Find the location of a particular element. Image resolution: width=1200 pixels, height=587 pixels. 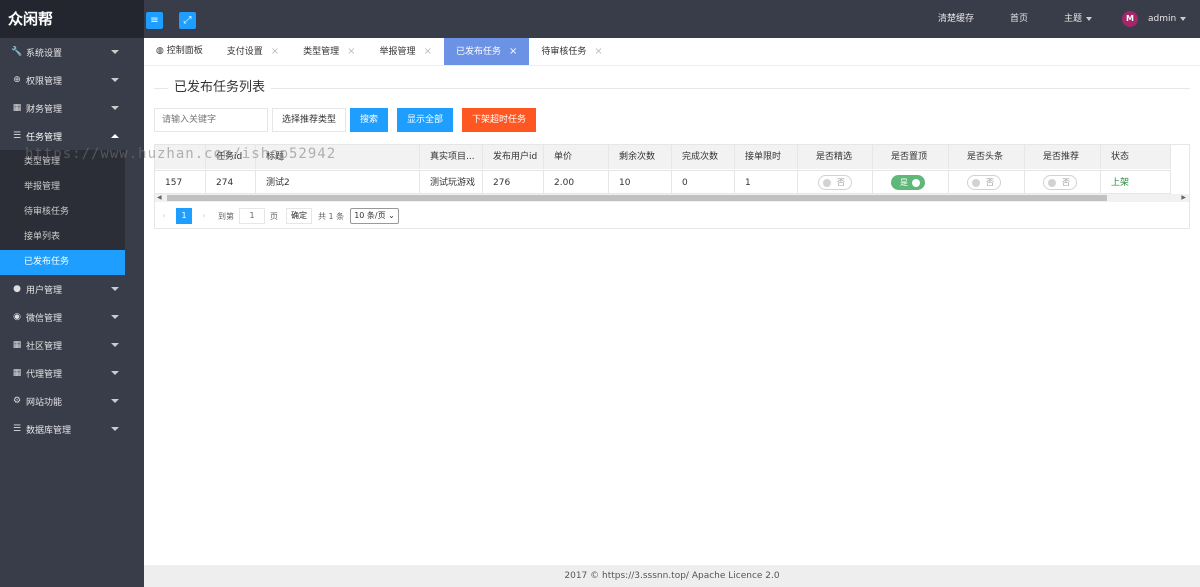

page-size-select: 10 条/页 ⌄ is located at coordinates (374, 216).